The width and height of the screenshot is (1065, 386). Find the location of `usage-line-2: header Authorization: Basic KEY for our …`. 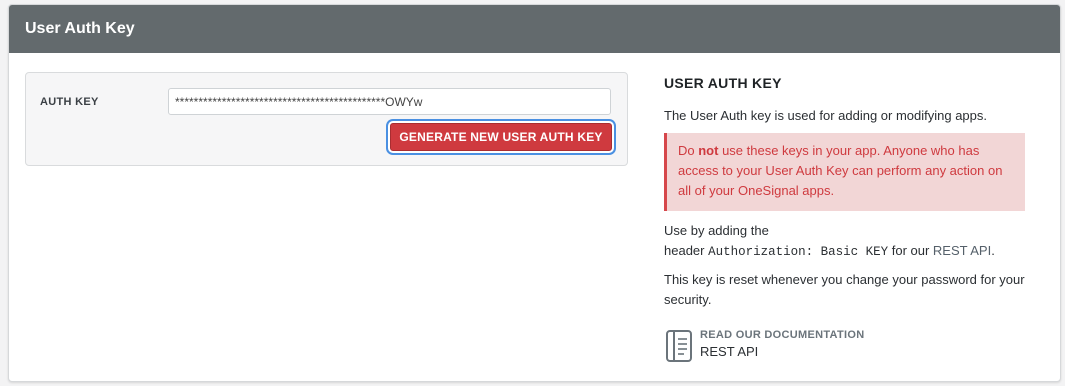

usage-line-2: header Authorization: Basic KEY for our … is located at coordinates (844, 251).